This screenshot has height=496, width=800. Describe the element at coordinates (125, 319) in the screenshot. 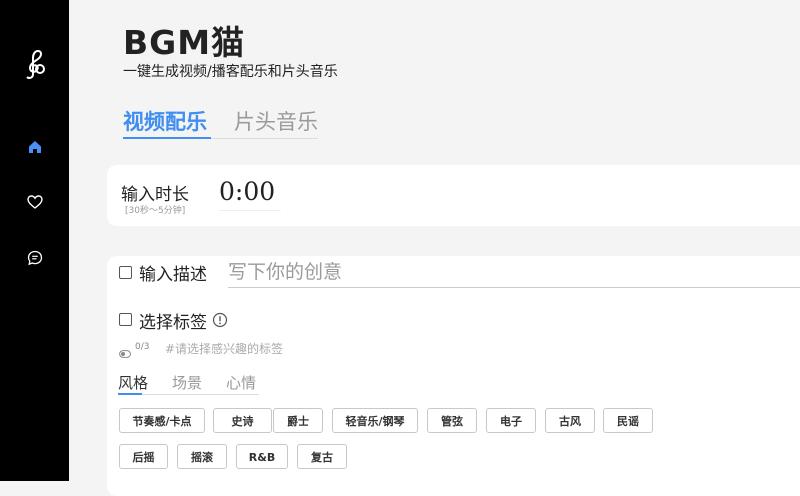

I see `tags-checkbox` at that location.